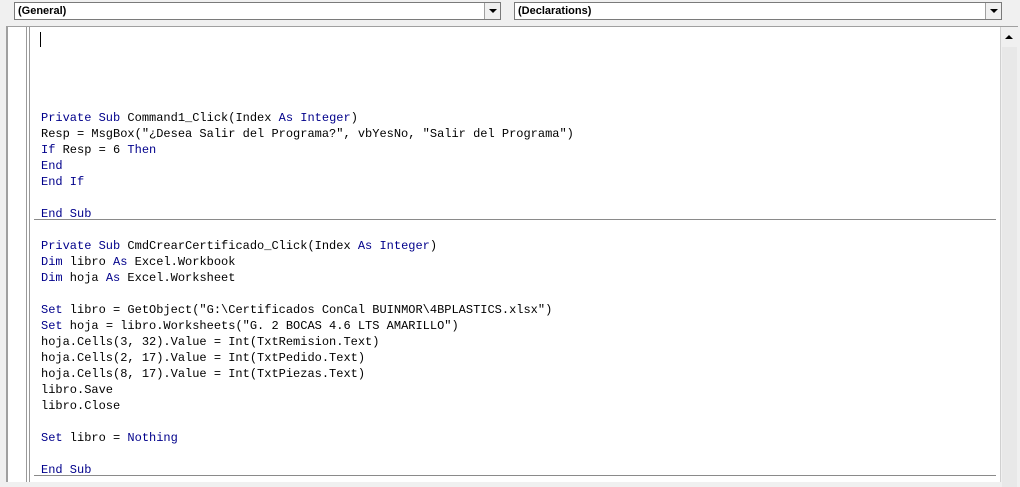  I want to click on code-token: libro.Close, so click(81, 406).